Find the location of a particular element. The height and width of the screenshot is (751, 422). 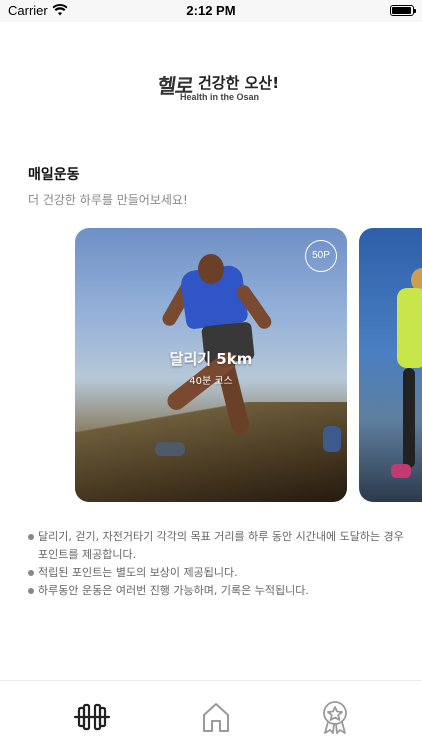

status-bar: Carrier 2:12 PM is located at coordinates (211, 11).